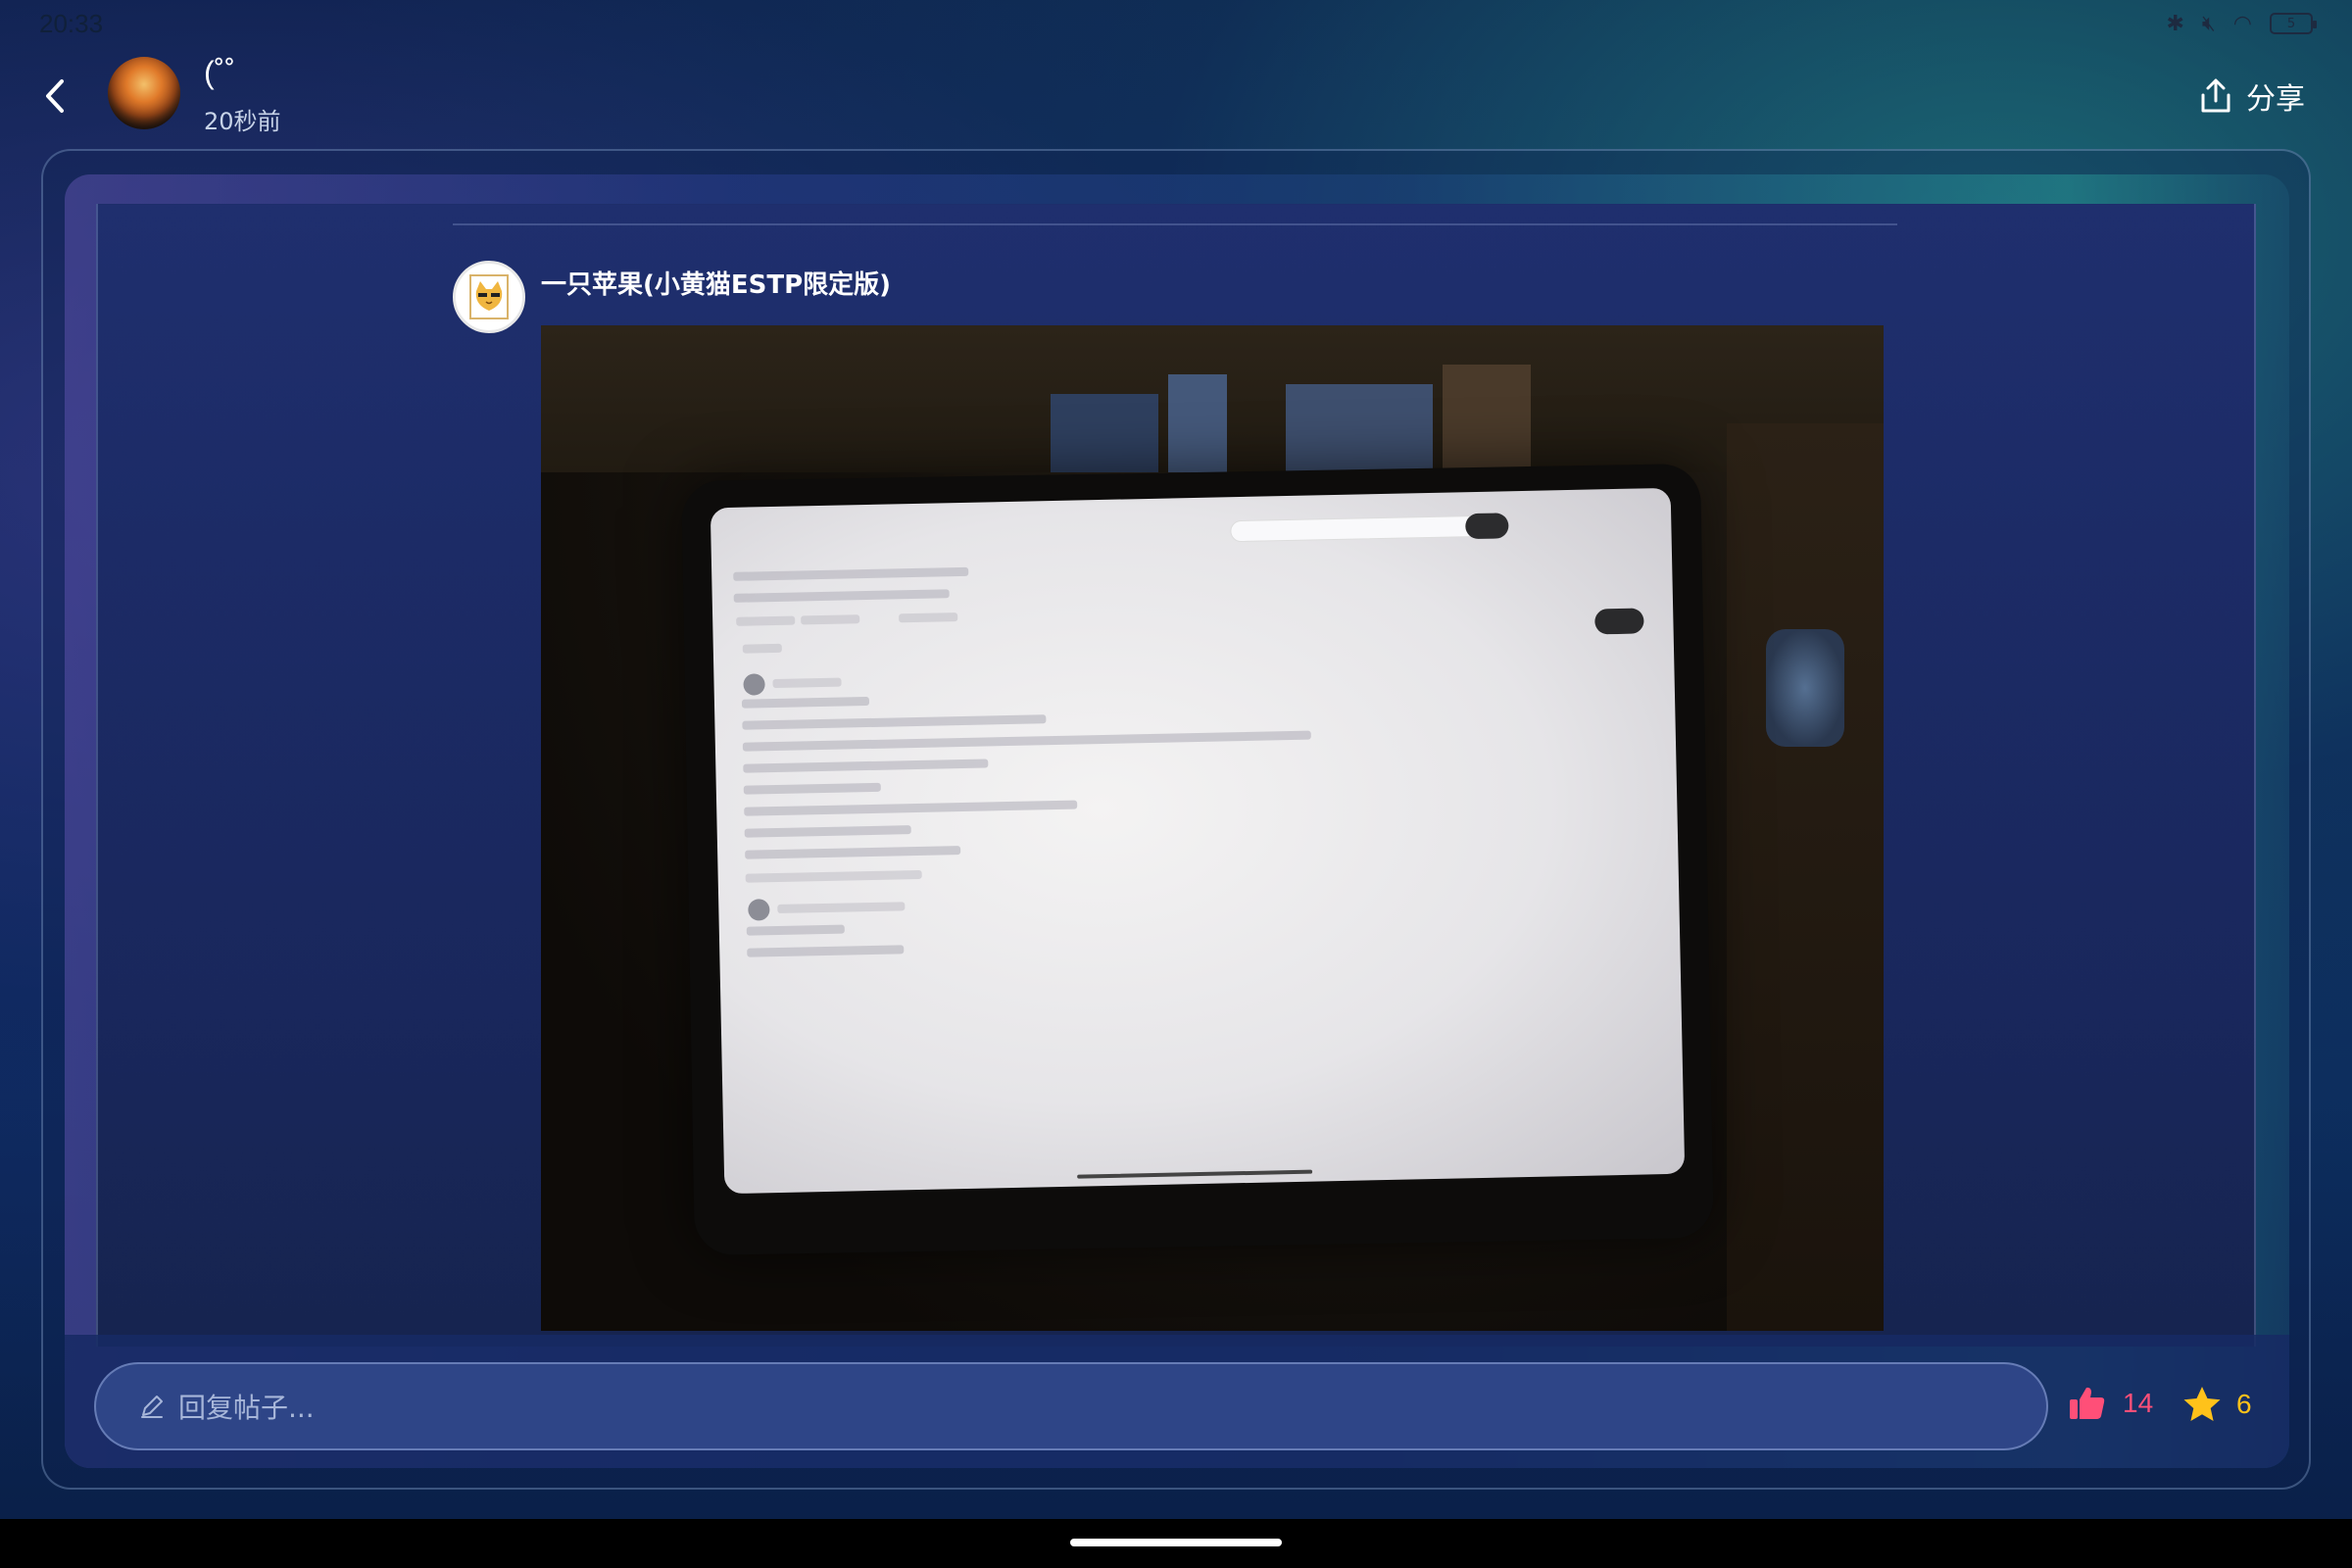 Image resolution: width=2352 pixels, height=1568 pixels. What do you see at coordinates (716, 283) in the screenshot?
I see `author-name: 一只苹果(小黄猫ESTP限定版)` at bounding box center [716, 283].